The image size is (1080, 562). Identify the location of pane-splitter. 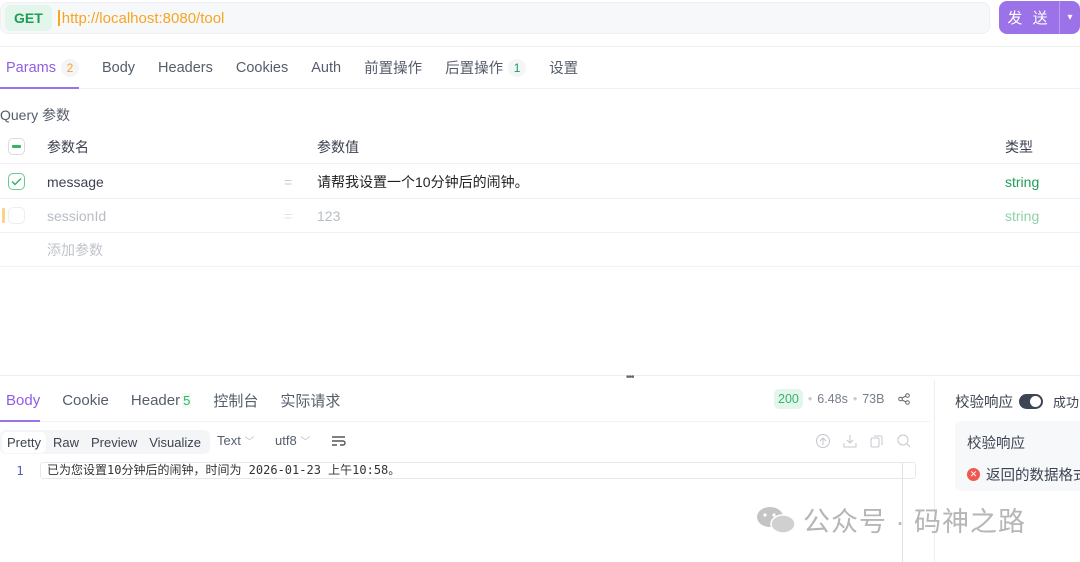
(540, 377).